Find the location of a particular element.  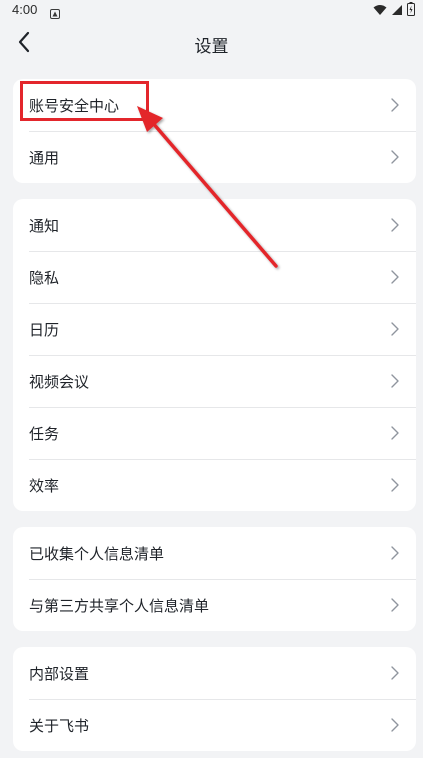

status-icons is located at coordinates (394, 10).